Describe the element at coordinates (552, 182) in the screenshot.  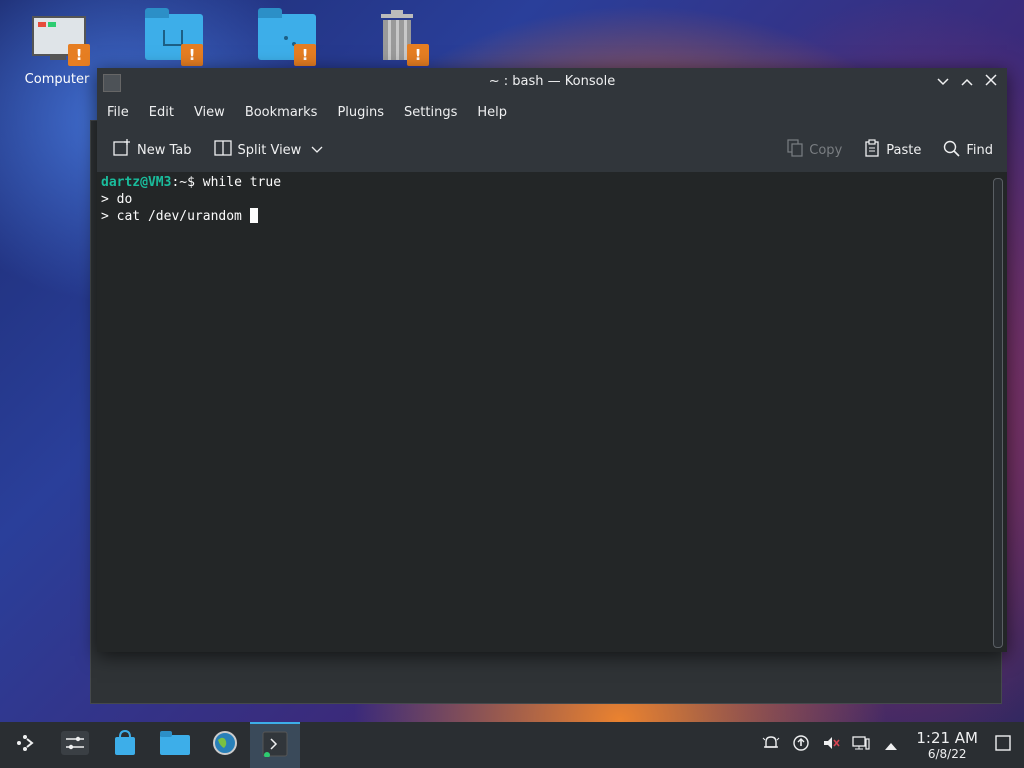
I see `terminal-line: dartz@VM3:~$ while true` at that location.